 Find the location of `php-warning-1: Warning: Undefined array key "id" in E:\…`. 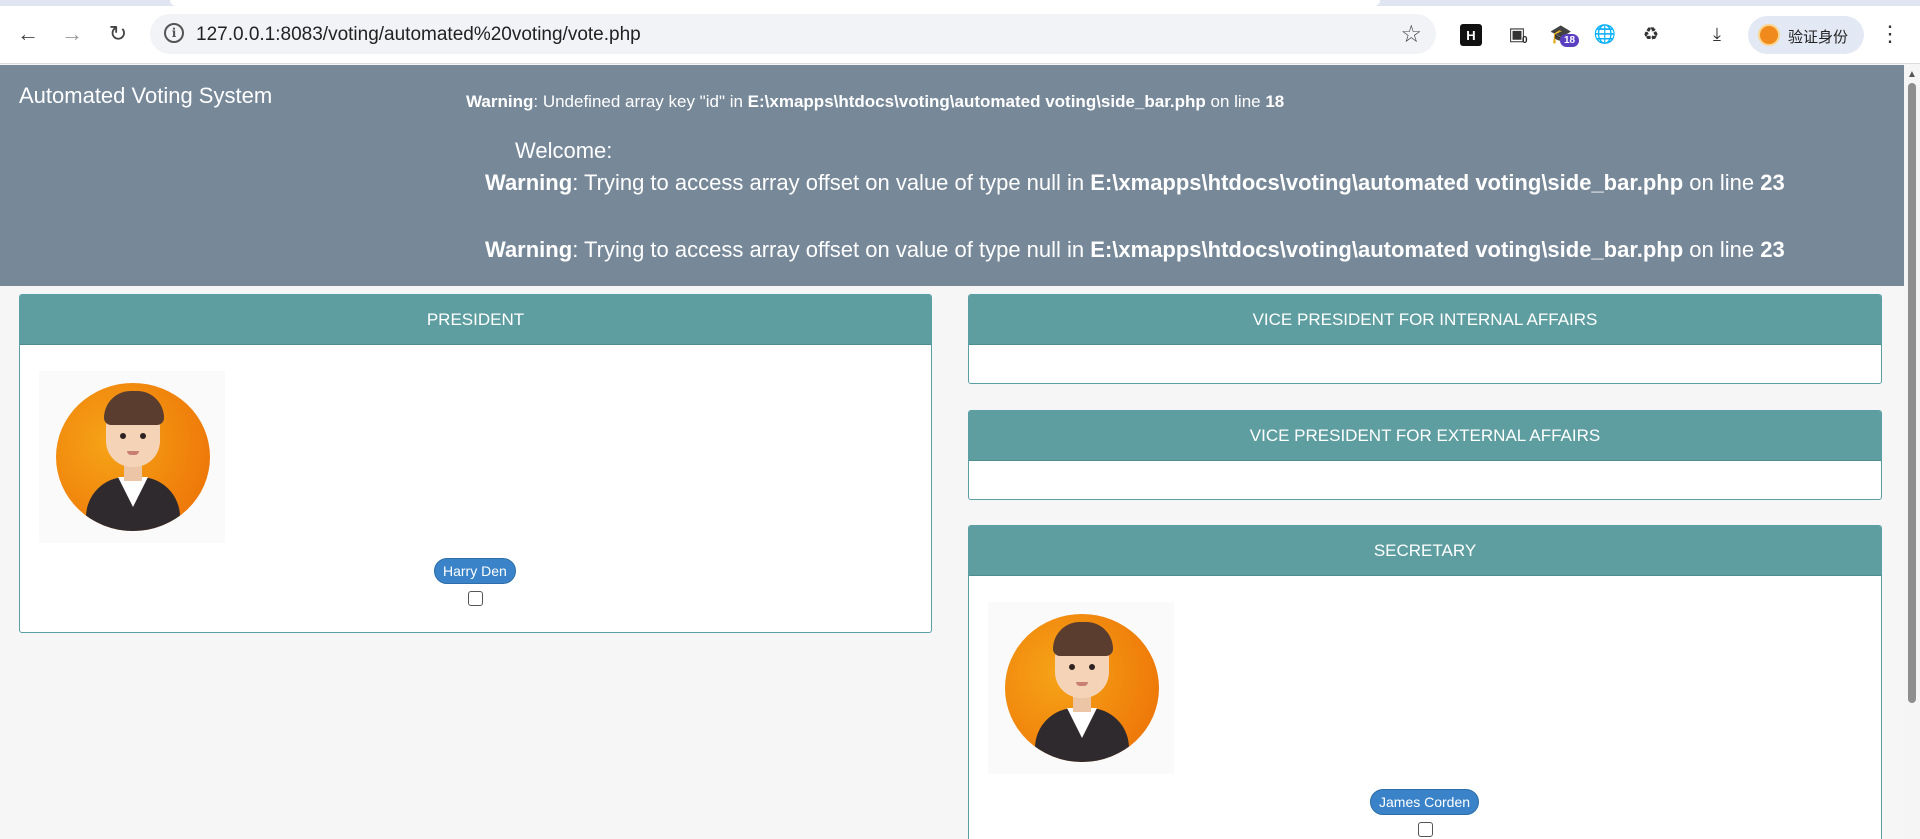

php-warning-1: Warning: Undefined array key "id" in E:\… is located at coordinates (875, 102).